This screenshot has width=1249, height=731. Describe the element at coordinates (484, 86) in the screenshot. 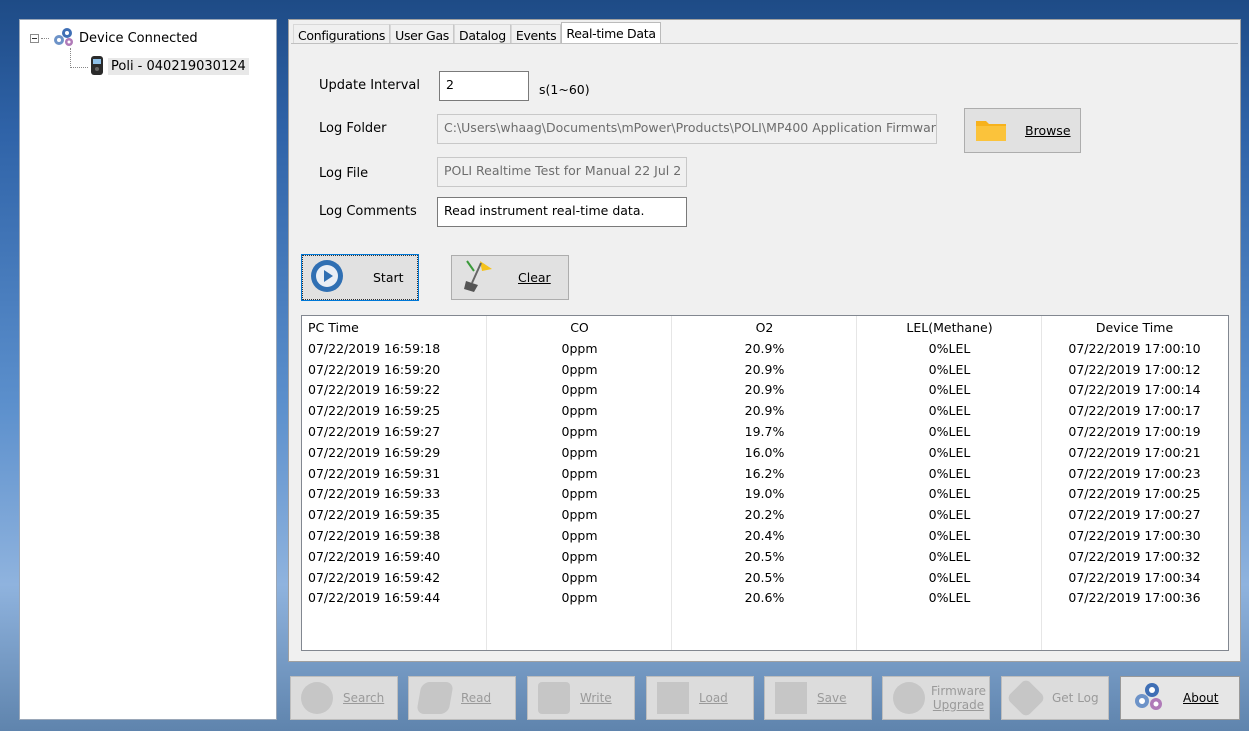

I see `update-interval-input: 2` at that location.